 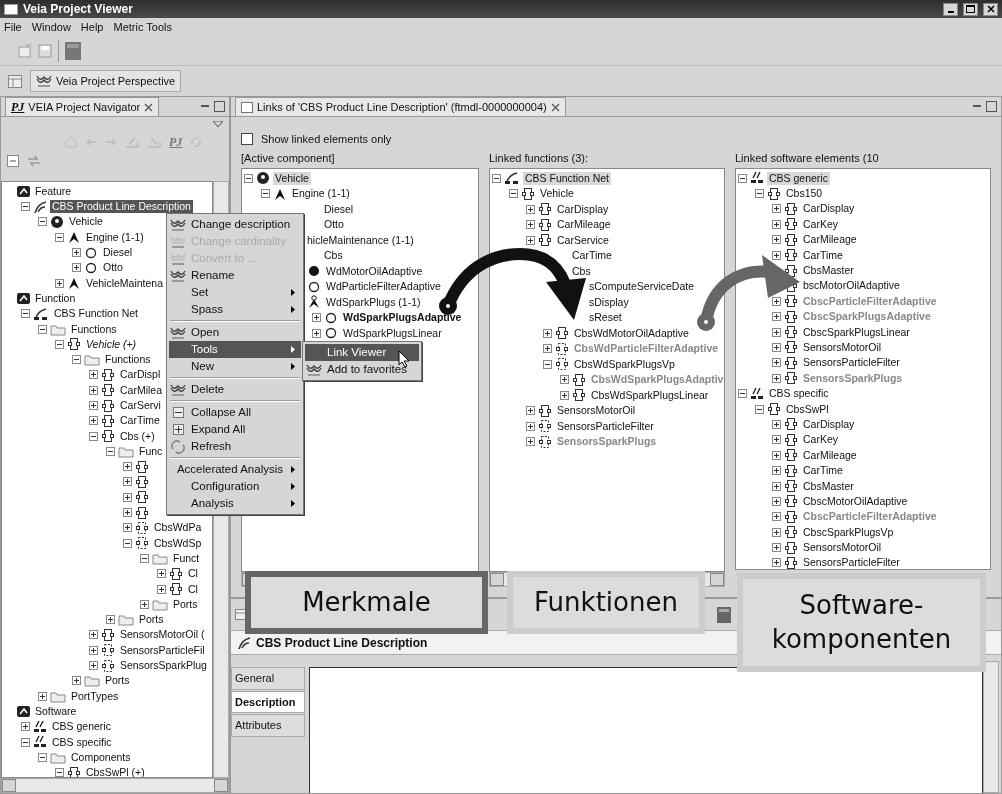 I want to click on panel-title: CBS Product Line Description, so click(x=342, y=643).